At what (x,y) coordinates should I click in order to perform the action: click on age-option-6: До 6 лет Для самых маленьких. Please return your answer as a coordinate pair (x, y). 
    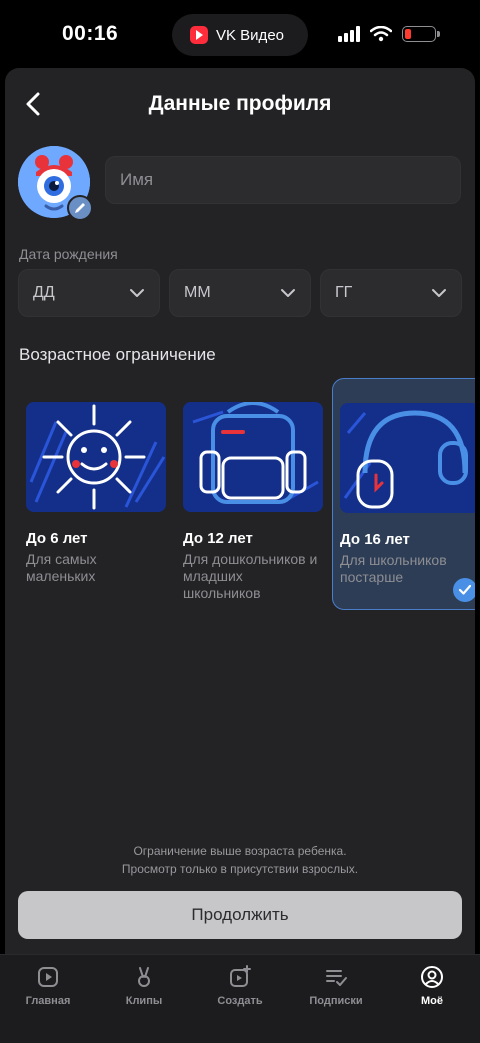
    Looking at the image, I should click on (94, 494).